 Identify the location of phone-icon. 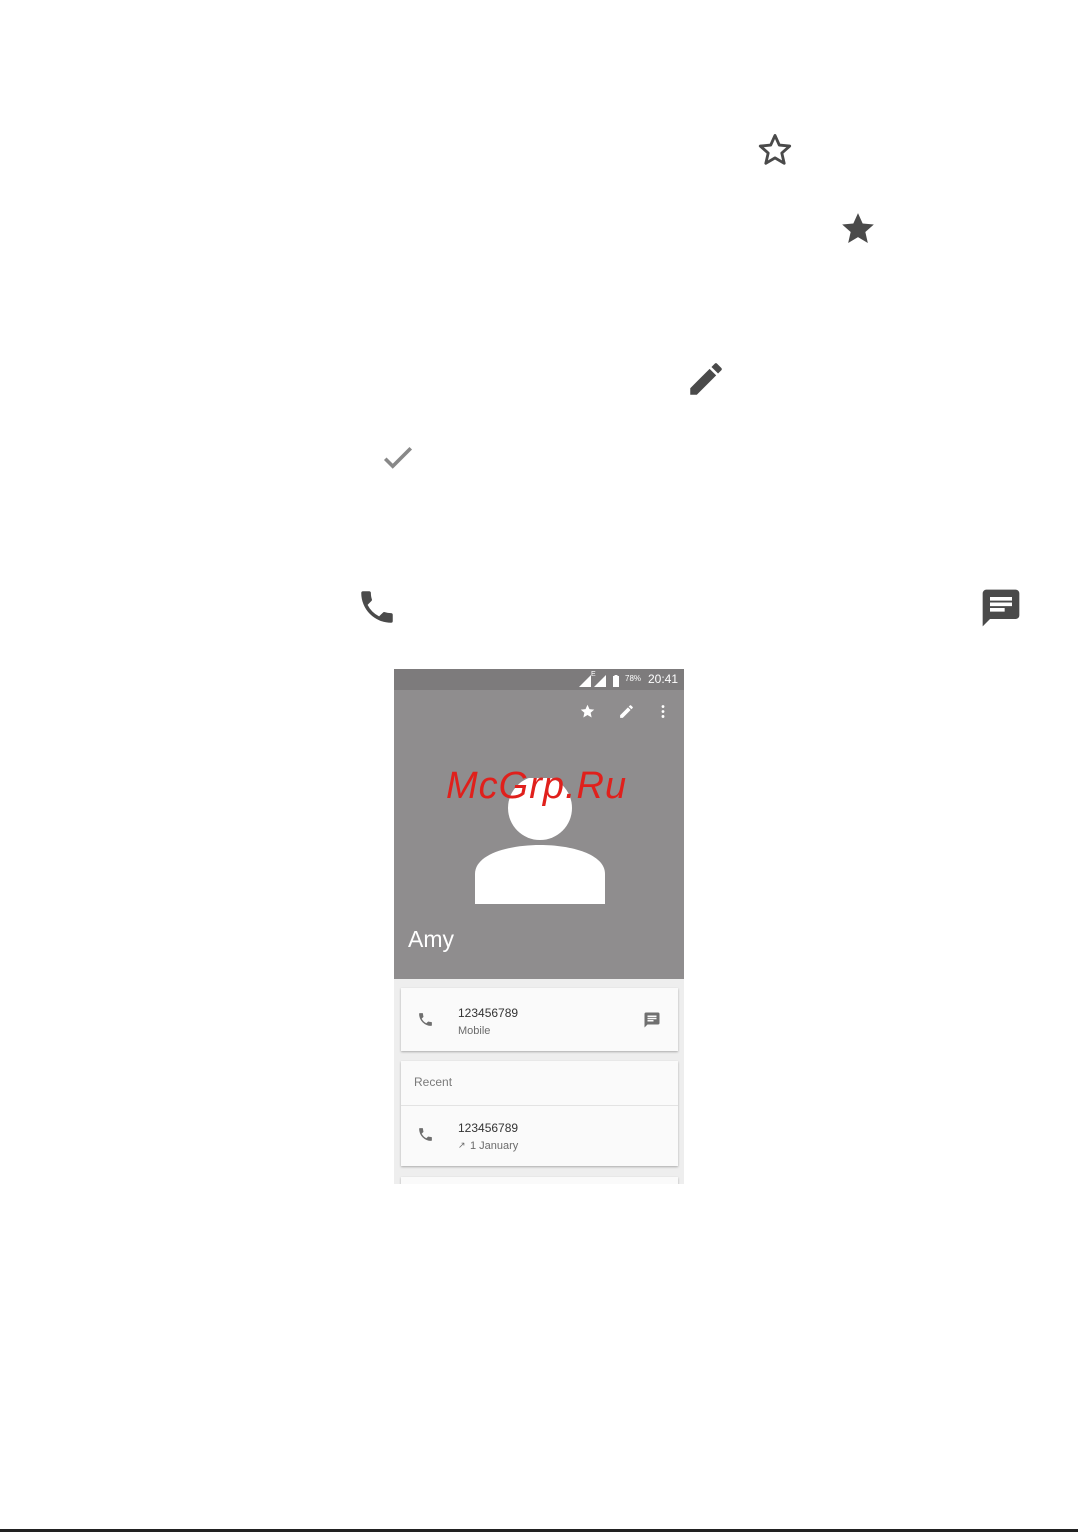
(377, 607).